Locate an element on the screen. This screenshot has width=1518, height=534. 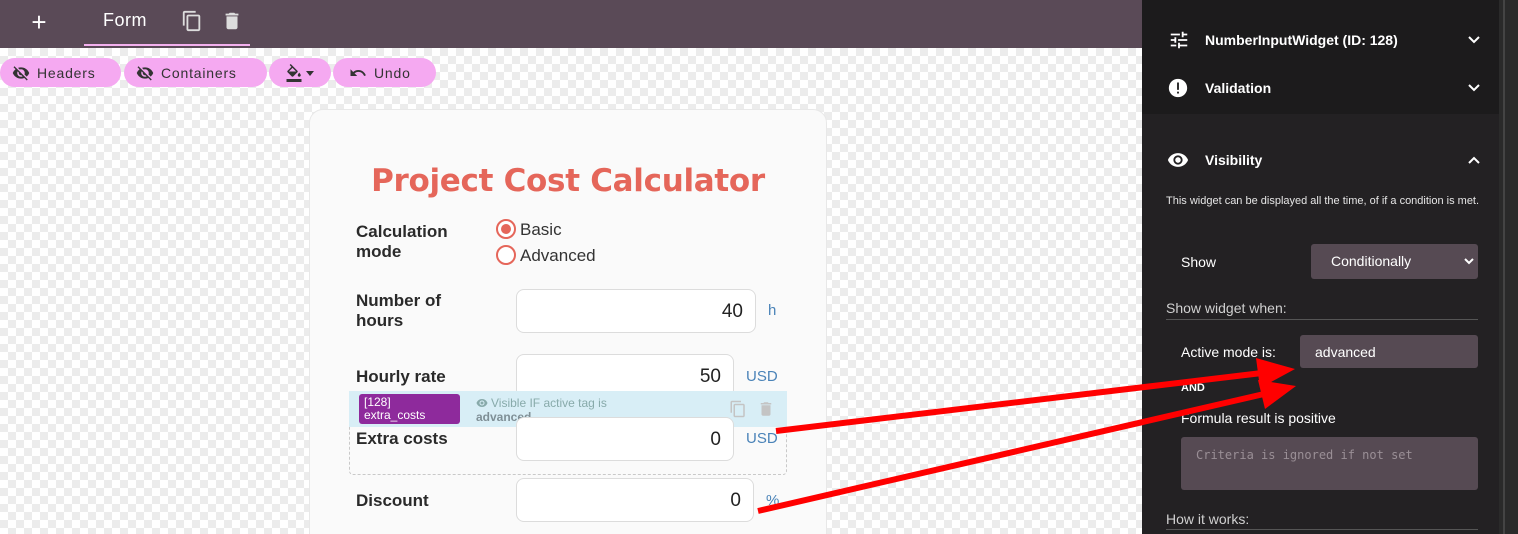
radio-basic-label: Basic is located at coordinates (541, 229).